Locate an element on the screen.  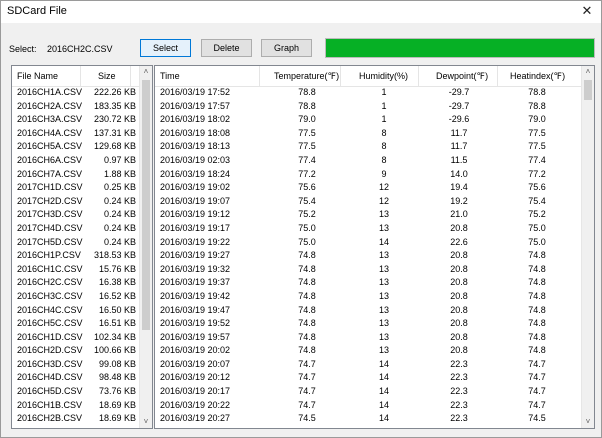
time-cell: 2016/03/19 18:08 is located at coordinates (195, 132).